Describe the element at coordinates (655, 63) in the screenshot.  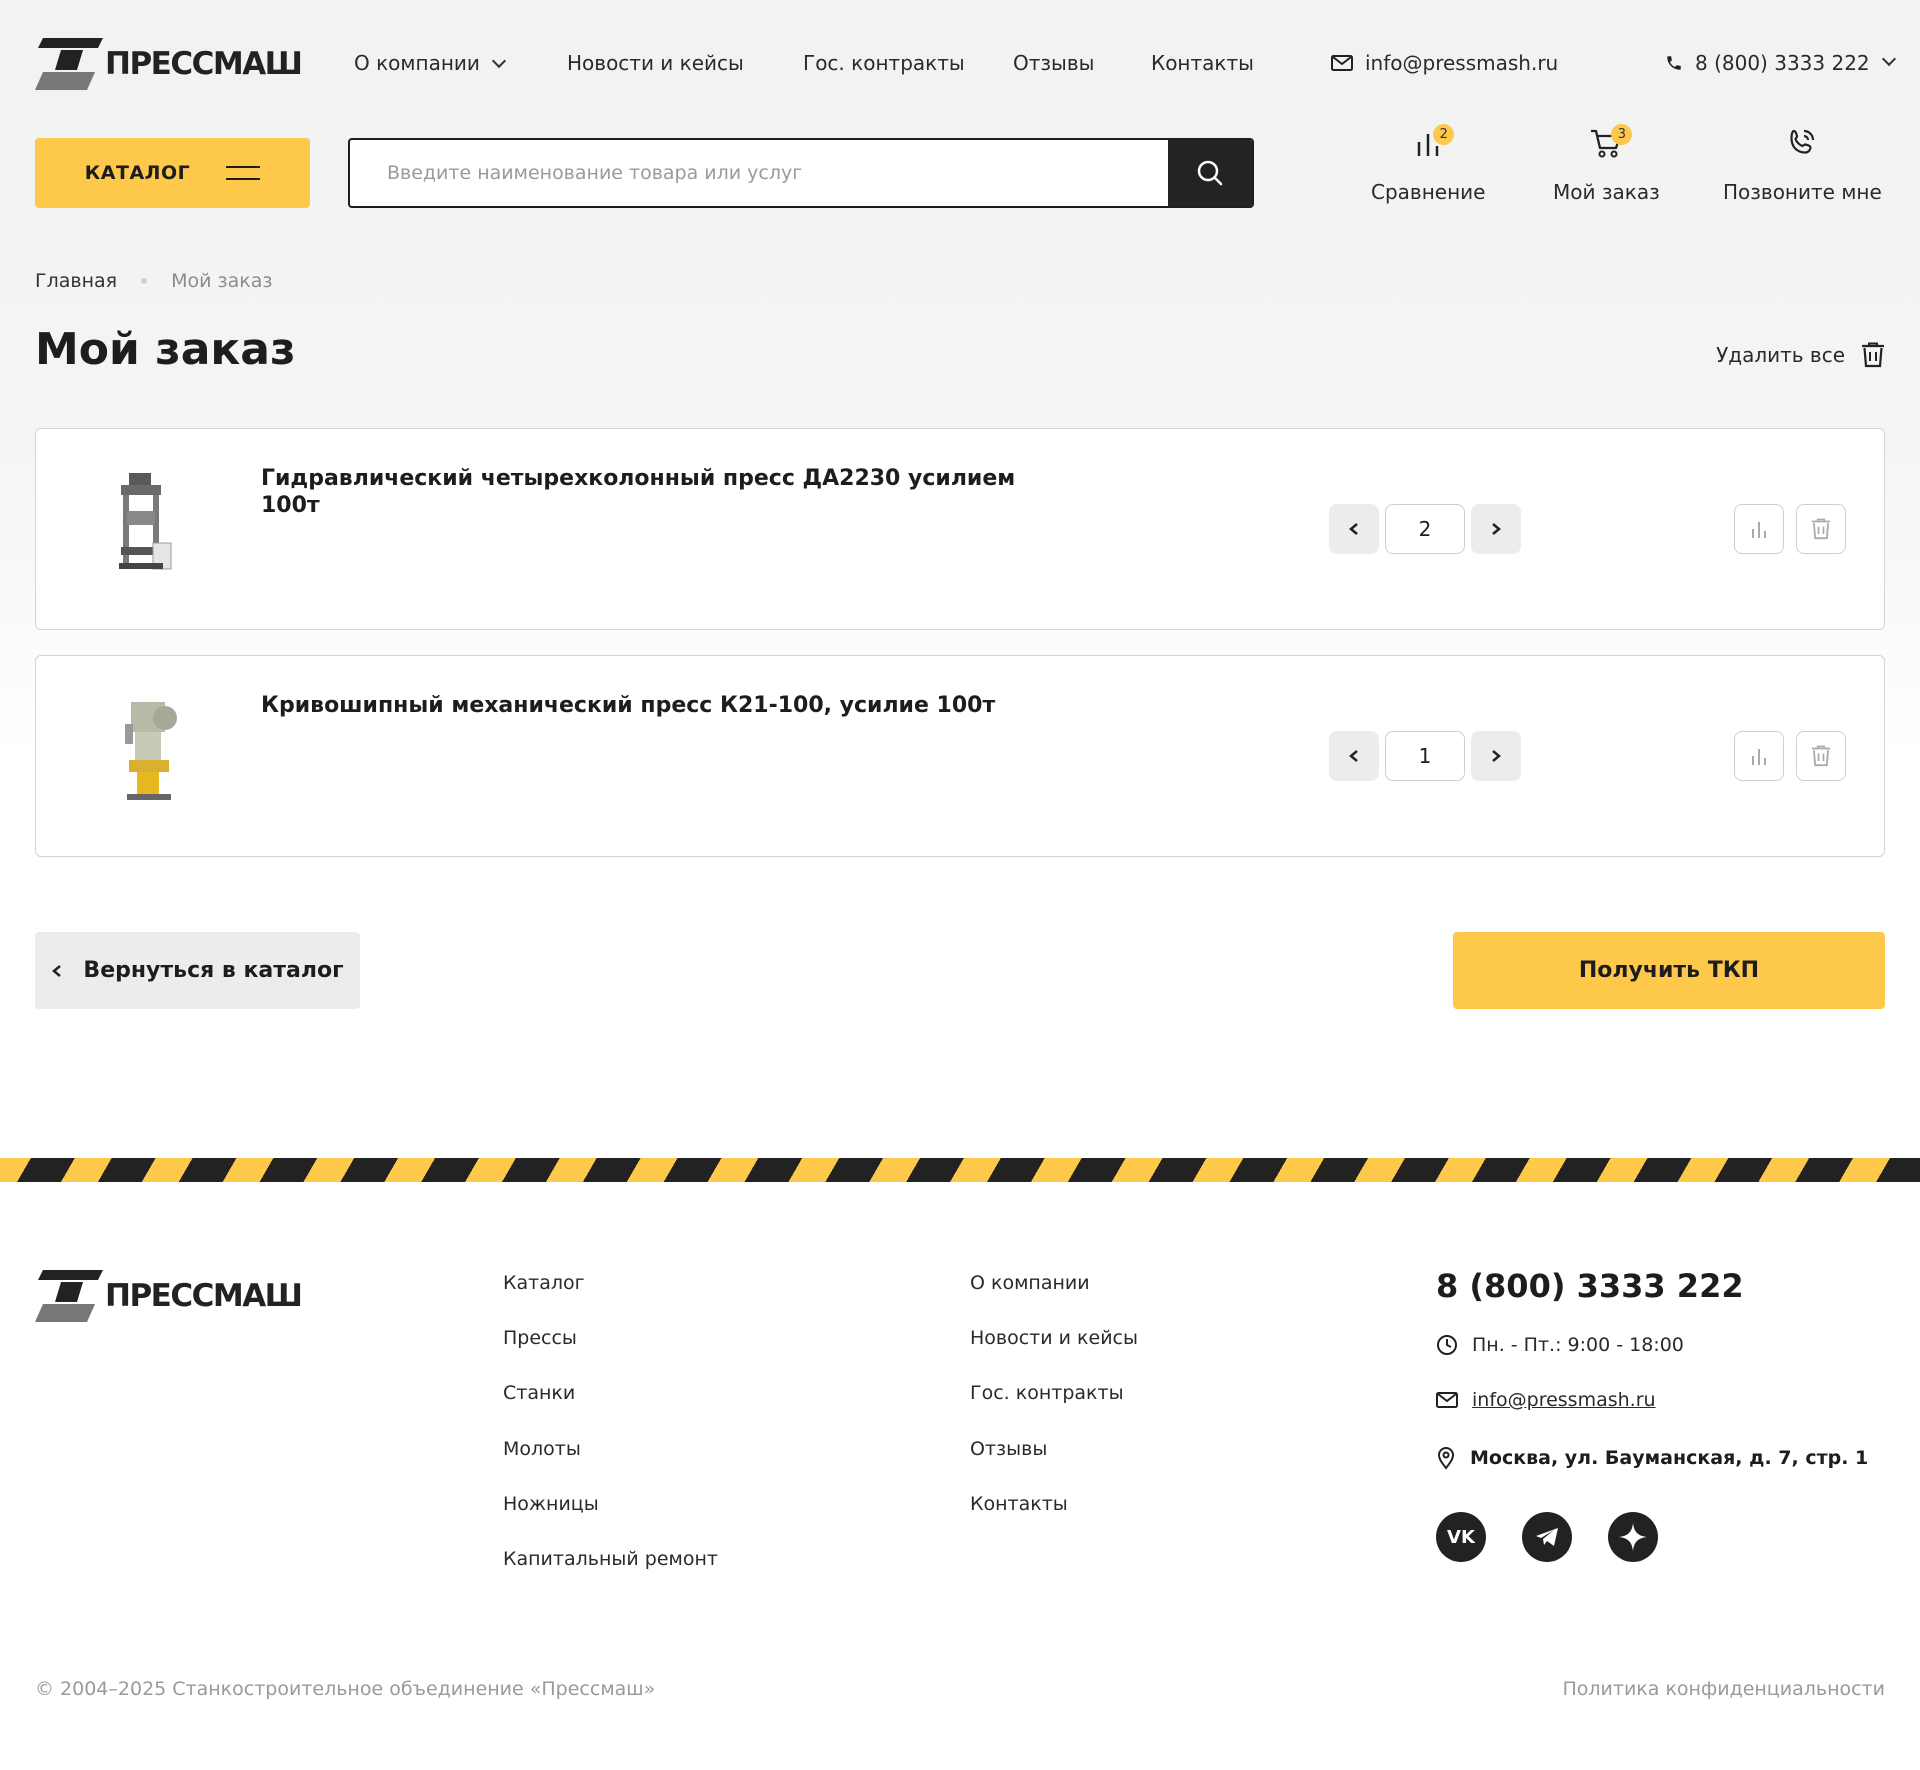
I see `nav-news: Новости и кейсы` at that location.